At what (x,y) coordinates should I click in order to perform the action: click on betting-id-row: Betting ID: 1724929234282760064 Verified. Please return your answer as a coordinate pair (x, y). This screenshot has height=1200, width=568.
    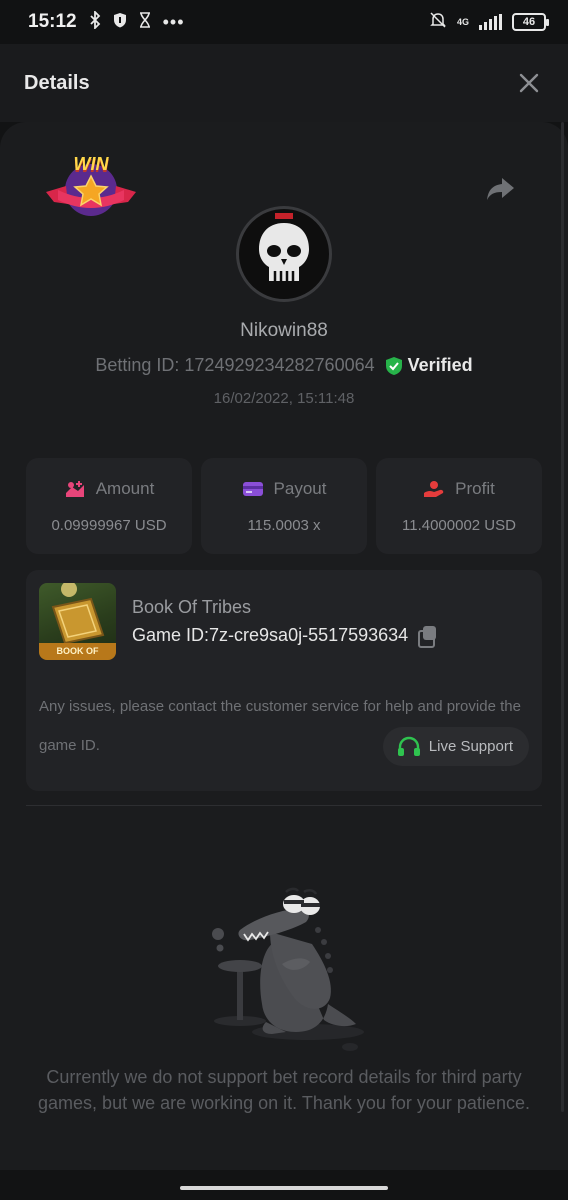
    Looking at the image, I should click on (284, 365).